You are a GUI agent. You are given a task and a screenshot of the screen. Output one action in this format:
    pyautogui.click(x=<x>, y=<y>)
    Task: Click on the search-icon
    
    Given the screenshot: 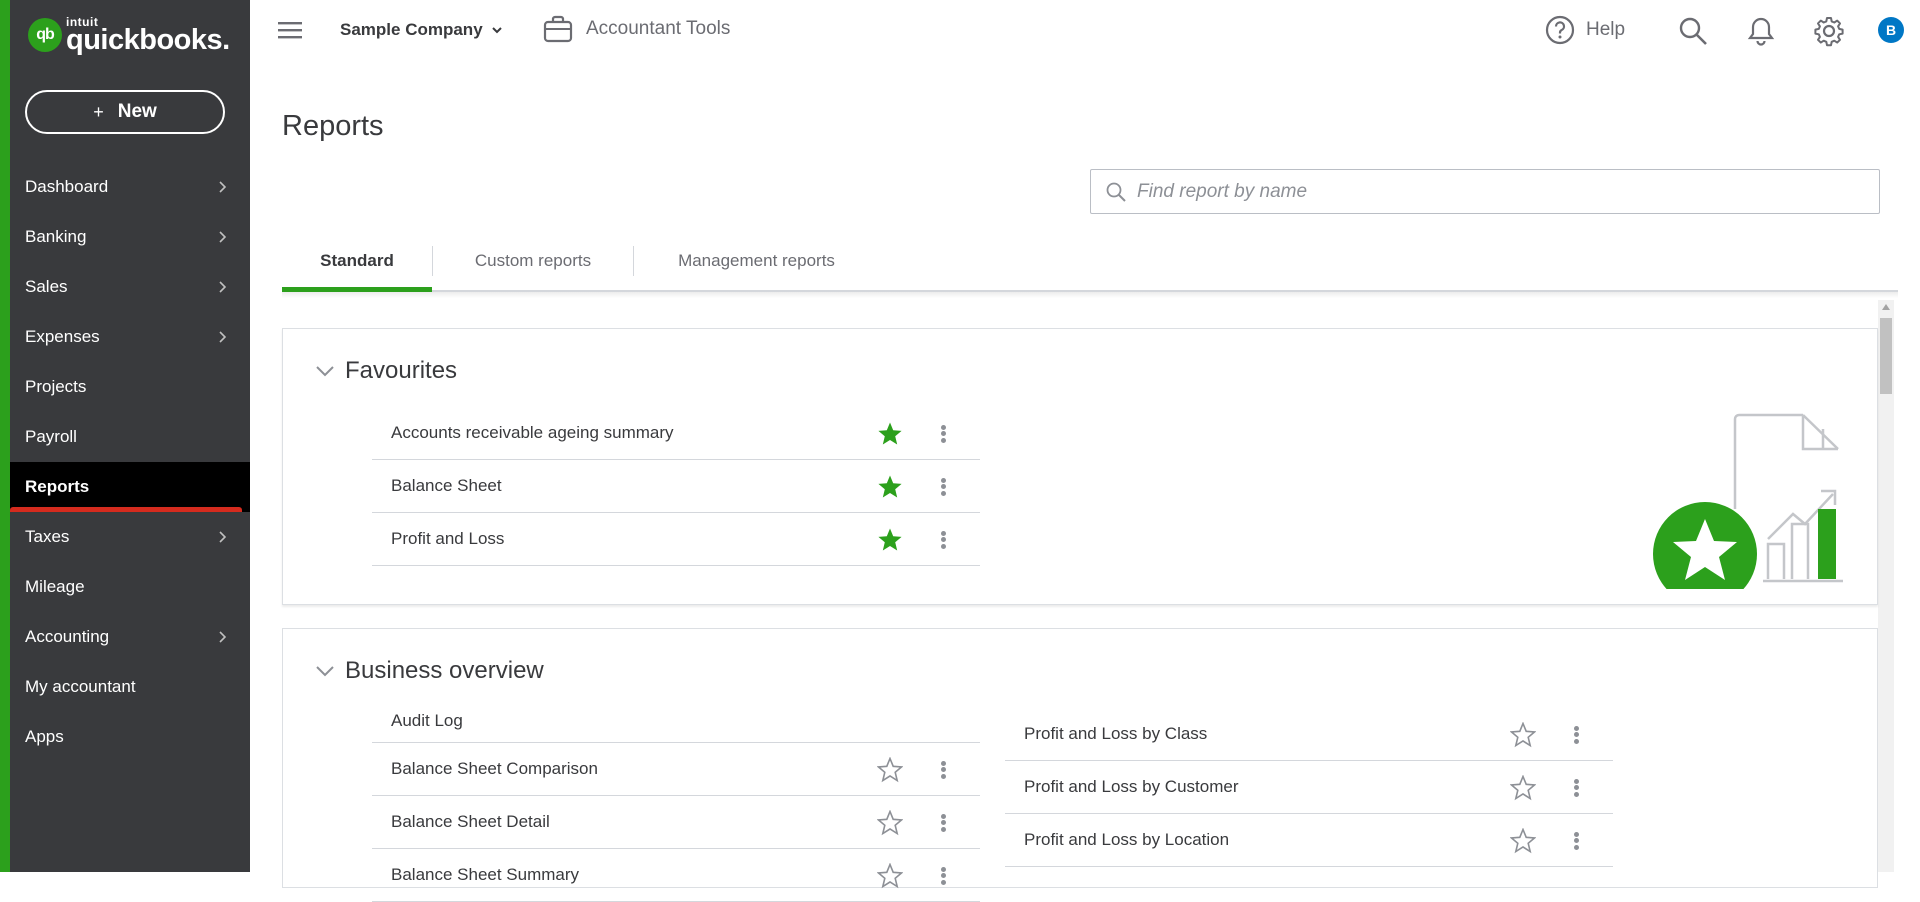 What is the action you would take?
    pyautogui.click(x=1693, y=31)
    